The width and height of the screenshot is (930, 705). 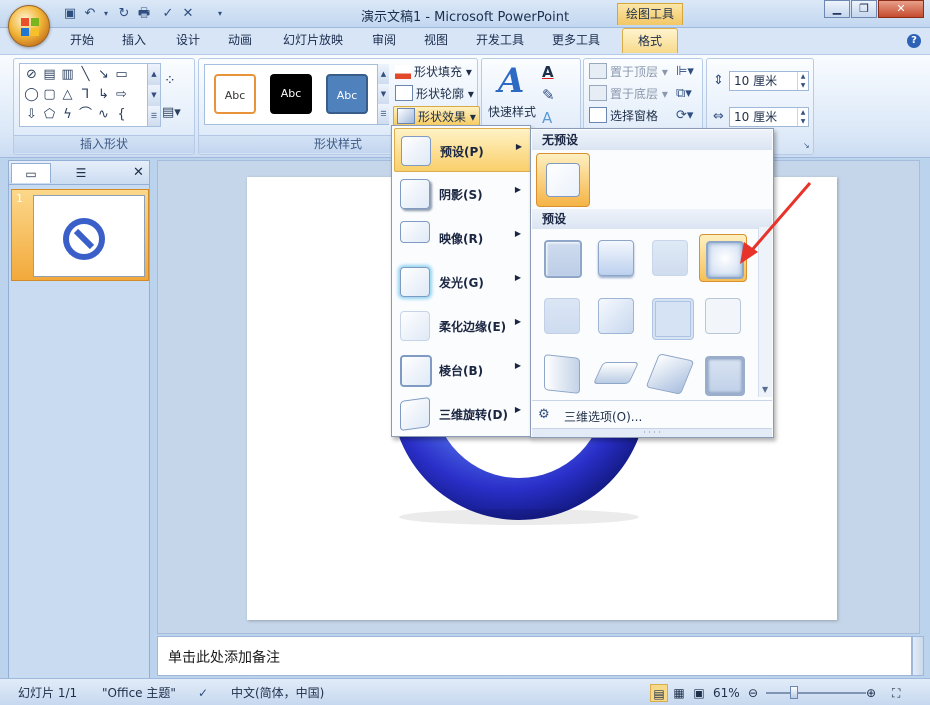 What do you see at coordinates (650, 40) in the screenshot?
I see `tab-format: 格式` at bounding box center [650, 40].